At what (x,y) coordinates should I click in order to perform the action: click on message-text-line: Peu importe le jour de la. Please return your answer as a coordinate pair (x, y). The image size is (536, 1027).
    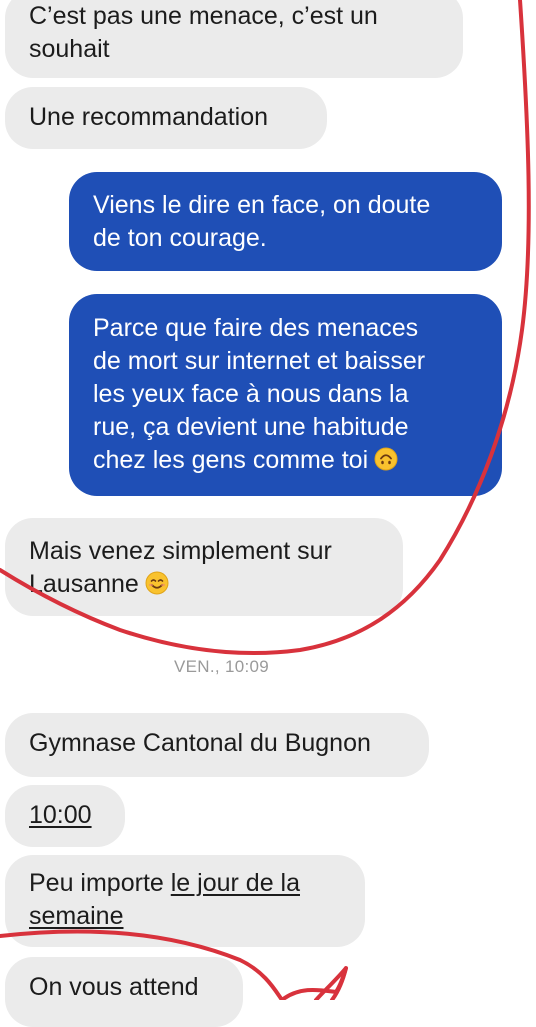
    Looking at the image, I should click on (185, 883).